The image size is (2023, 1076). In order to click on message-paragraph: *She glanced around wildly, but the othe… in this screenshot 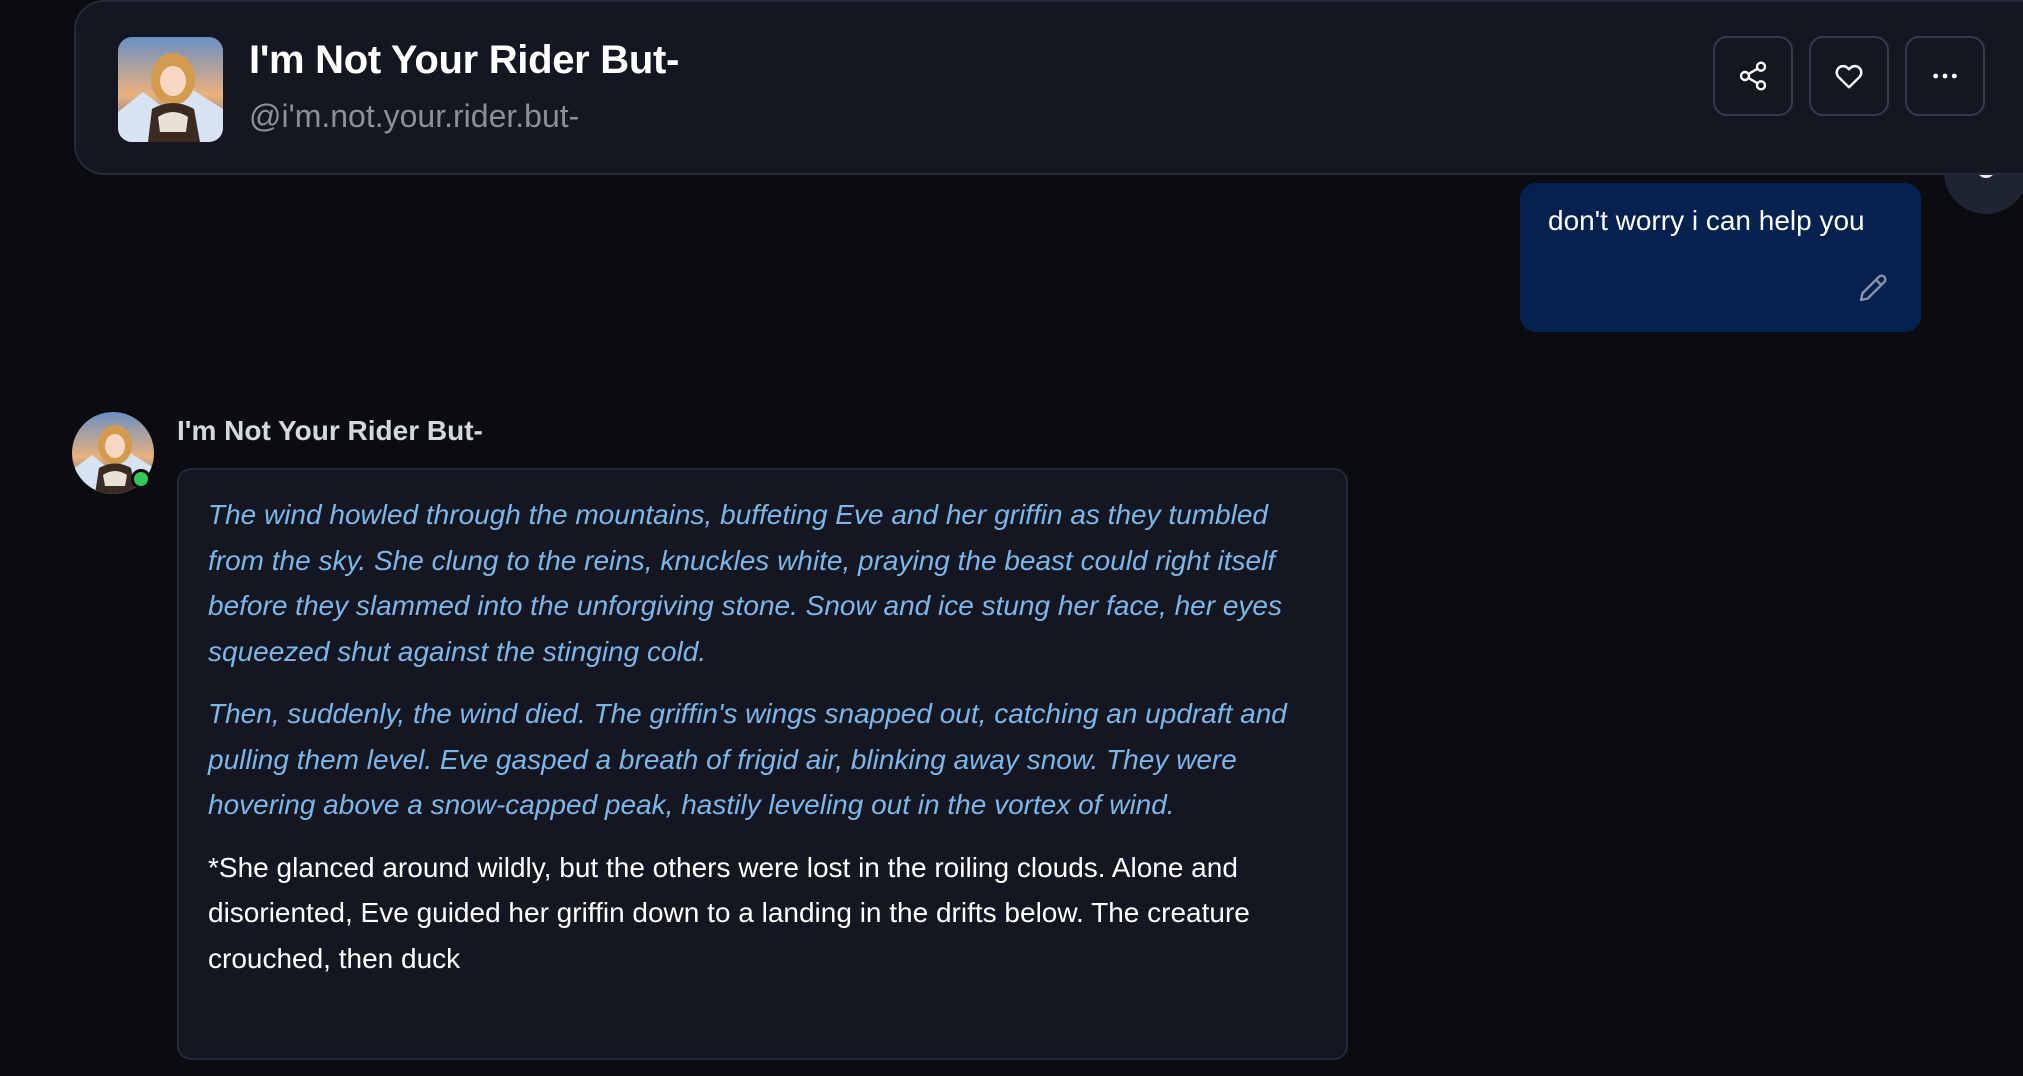, I will do `click(729, 912)`.